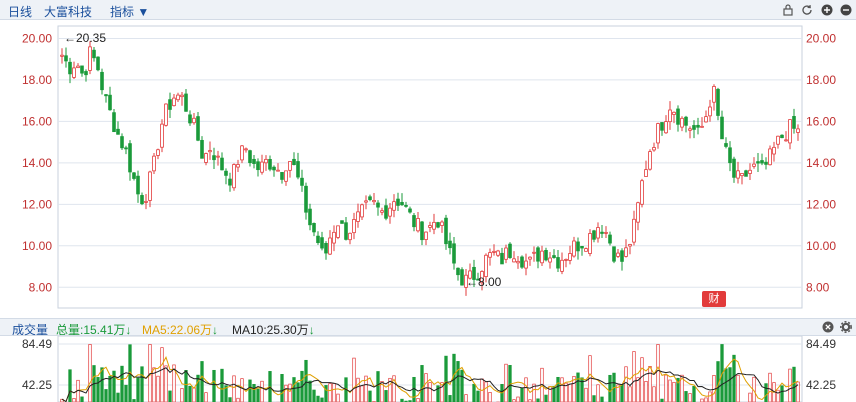 This screenshot has width=856, height=402. Describe the element at coordinates (37, 246) in the screenshot. I see `price-tick-left: 10.00` at that location.